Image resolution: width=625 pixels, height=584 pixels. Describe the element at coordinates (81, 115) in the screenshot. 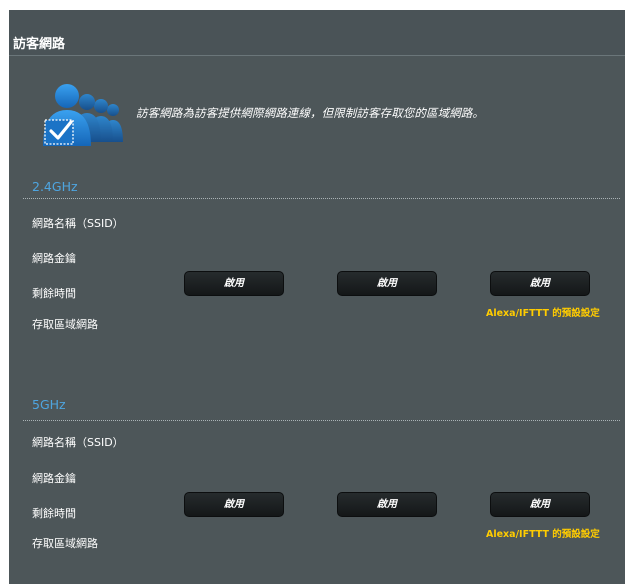

I see `guest-users-icon` at that location.